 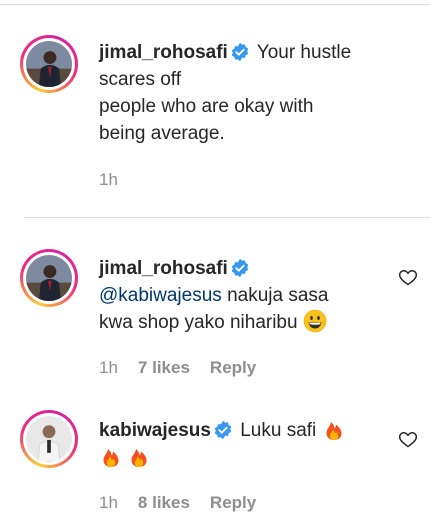 I want to click on comment-username: kabiwajesus, so click(x=155, y=430).